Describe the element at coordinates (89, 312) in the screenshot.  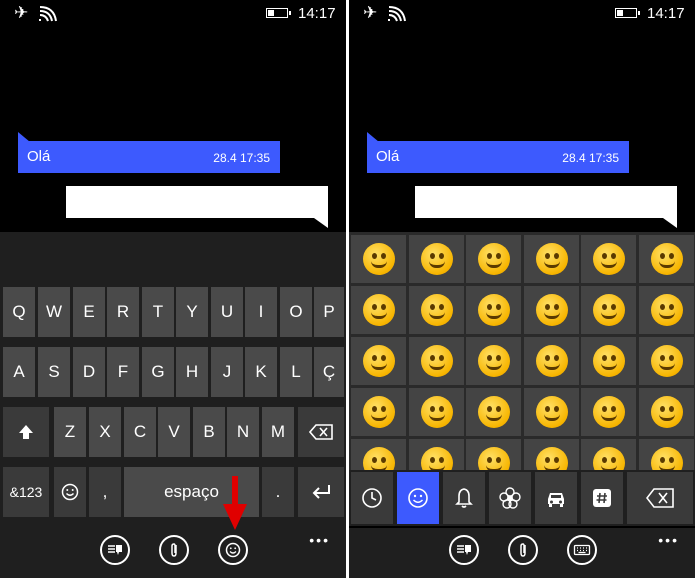
I see `key-e: E` at that location.